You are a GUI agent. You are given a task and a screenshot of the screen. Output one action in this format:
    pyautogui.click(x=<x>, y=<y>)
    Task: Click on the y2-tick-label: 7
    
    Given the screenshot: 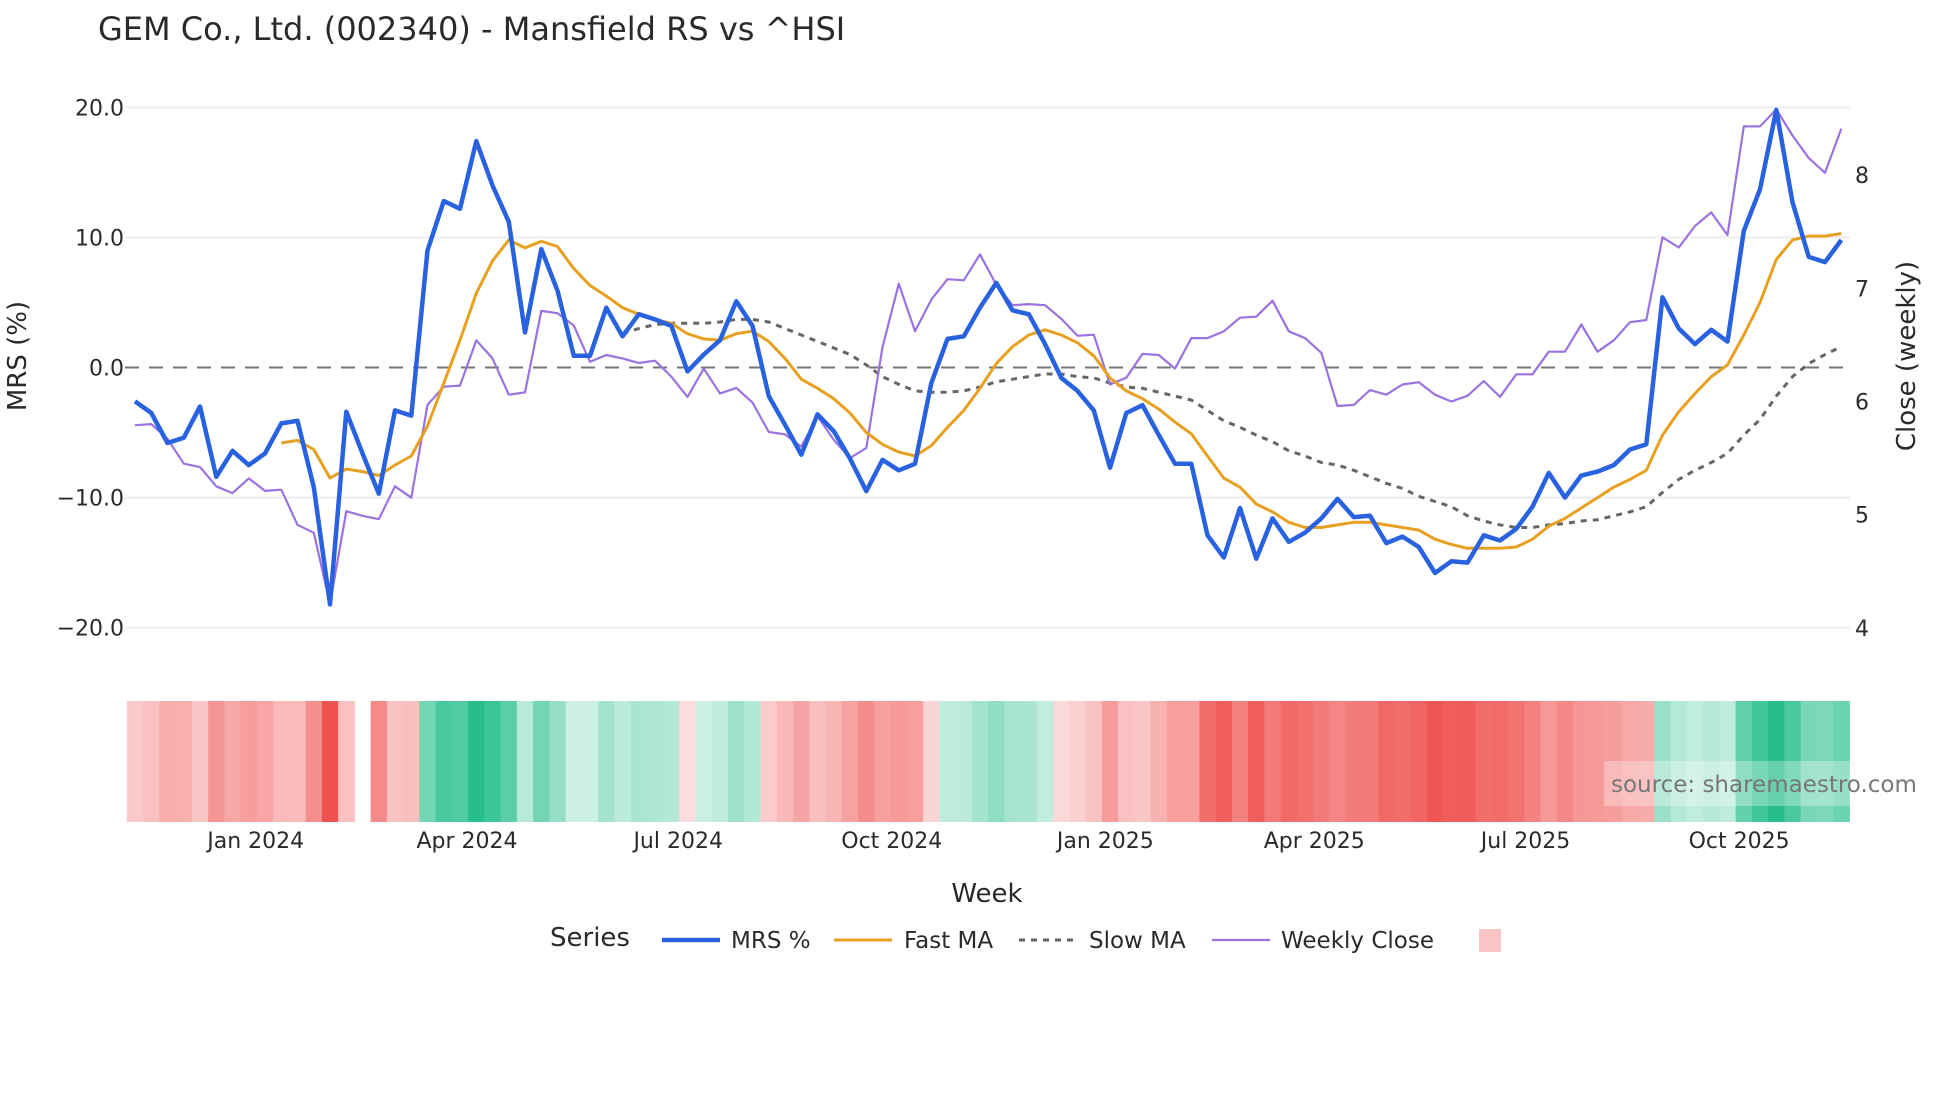 What is the action you would take?
    pyautogui.click(x=1862, y=289)
    